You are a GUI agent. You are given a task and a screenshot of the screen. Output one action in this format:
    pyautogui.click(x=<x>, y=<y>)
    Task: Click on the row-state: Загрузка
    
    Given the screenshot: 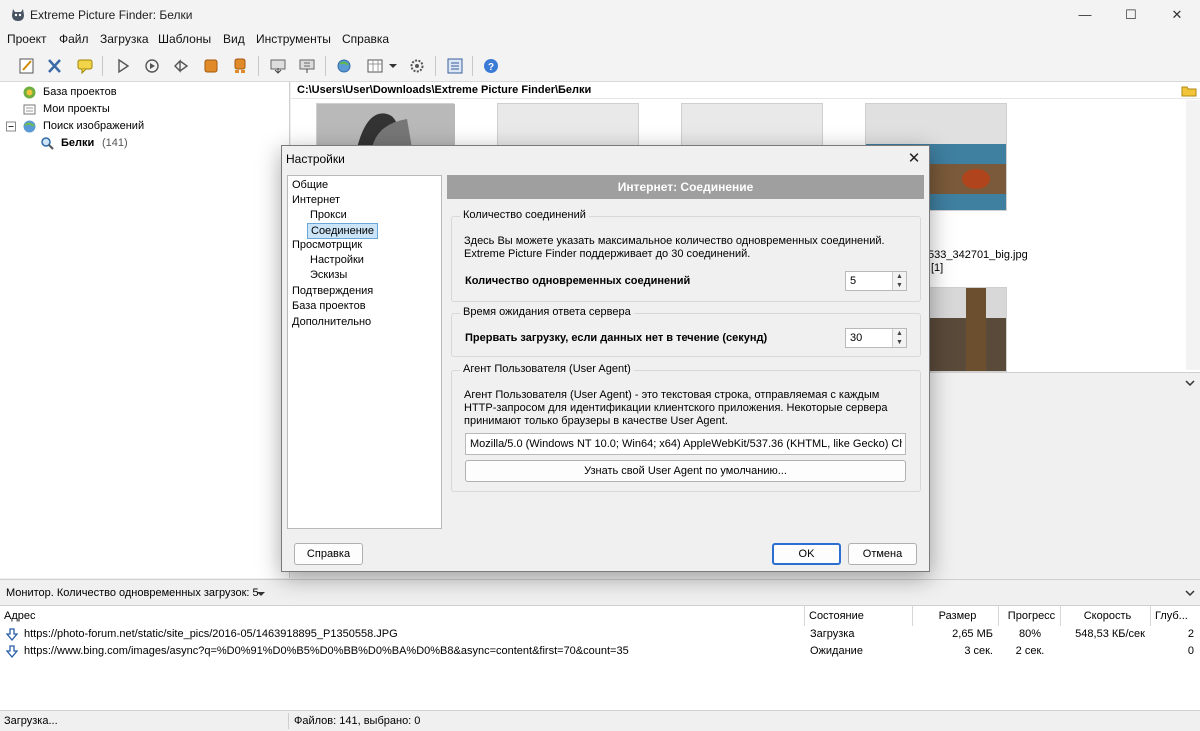 What is the action you would take?
    pyautogui.click(x=832, y=634)
    